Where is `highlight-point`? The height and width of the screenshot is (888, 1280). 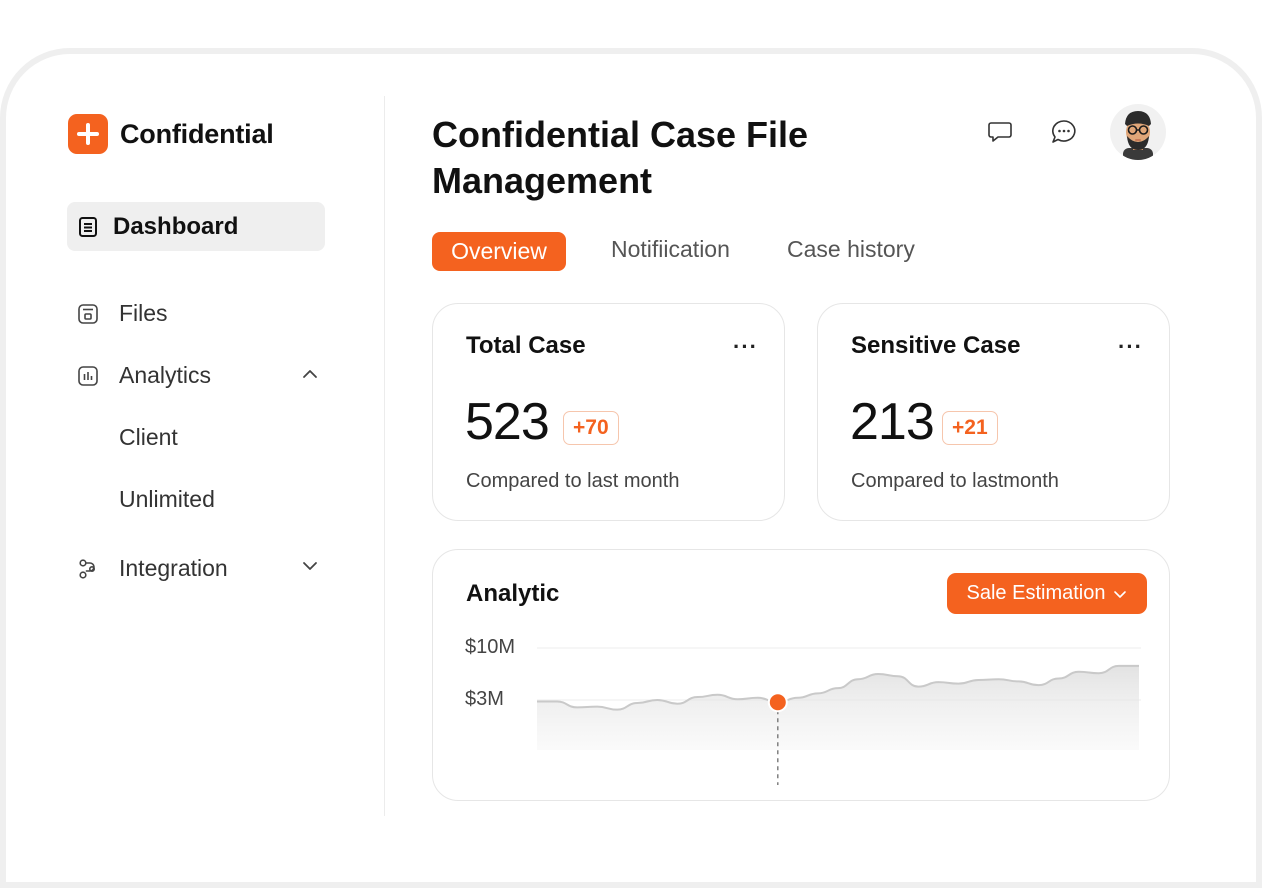 highlight-point is located at coordinates (777, 702).